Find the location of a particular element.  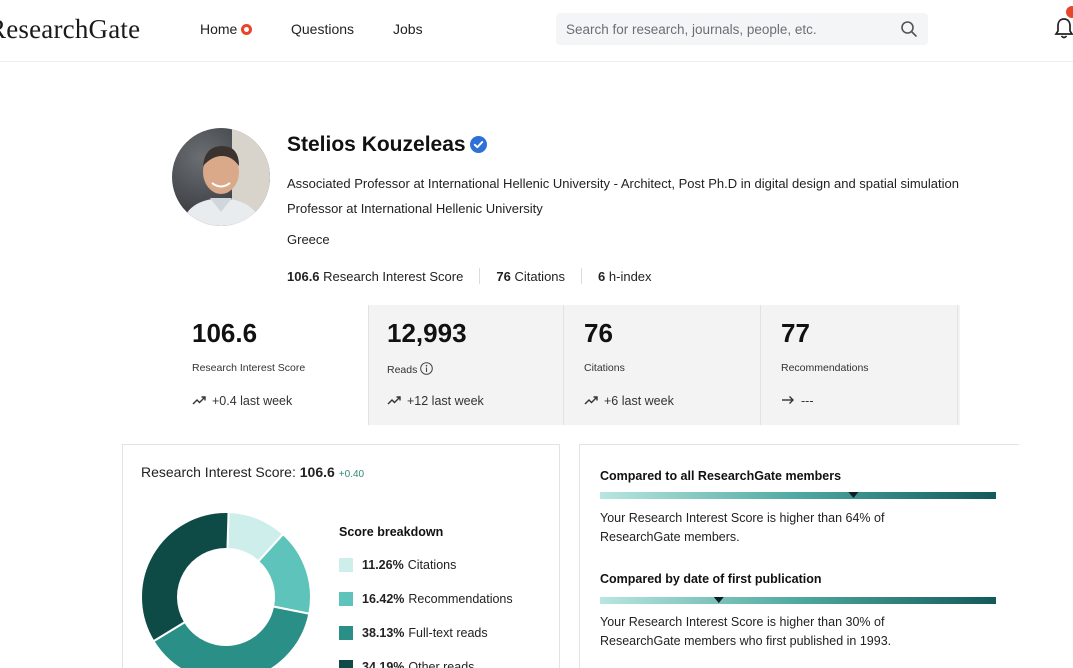

search-box is located at coordinates (742, 29).